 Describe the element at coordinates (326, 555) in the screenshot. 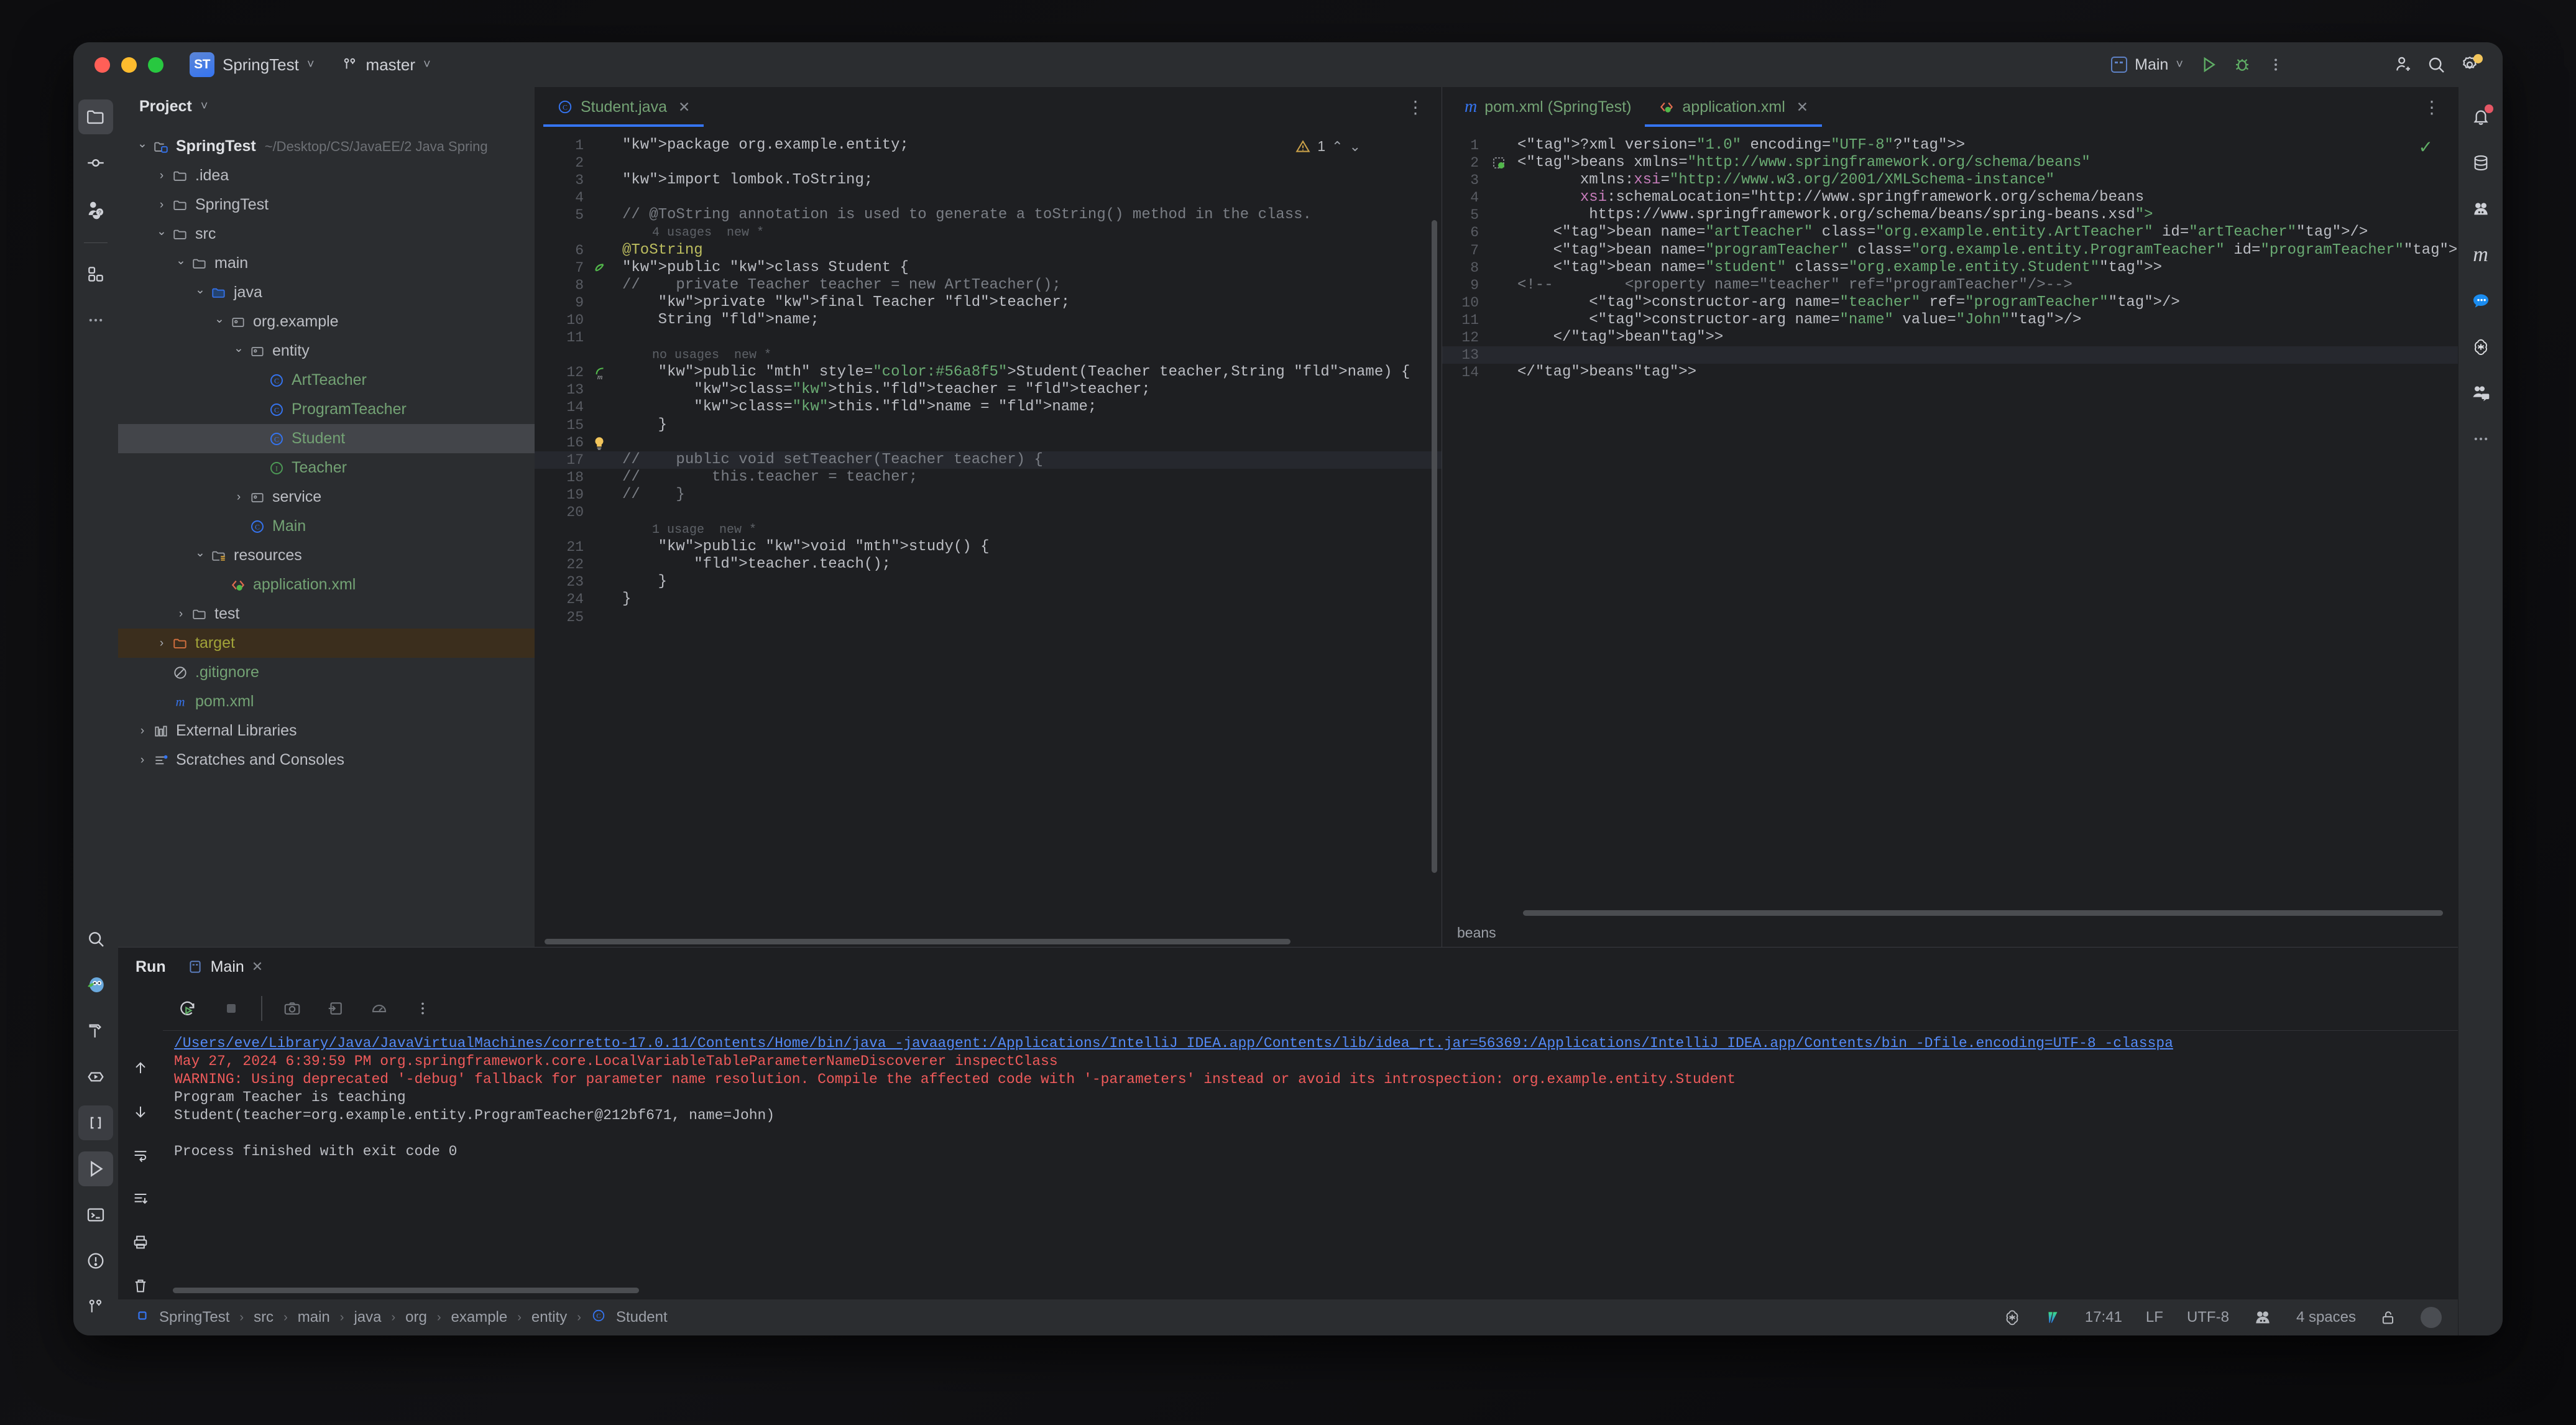

I see `tree-node-resources: ⌄ resources` at that location.